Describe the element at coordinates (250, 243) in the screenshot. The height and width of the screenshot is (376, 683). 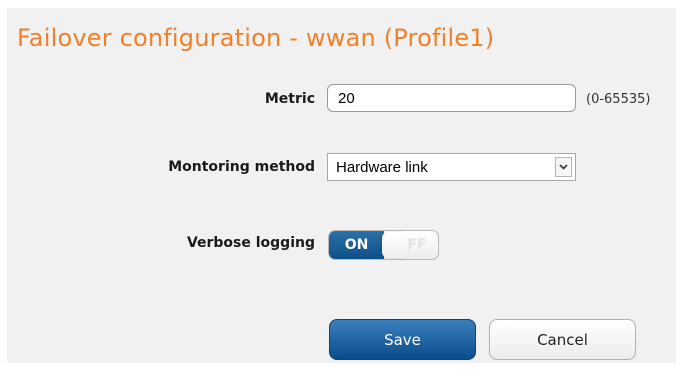
I see `verbose-logging-label: Verbose logging` at that location.